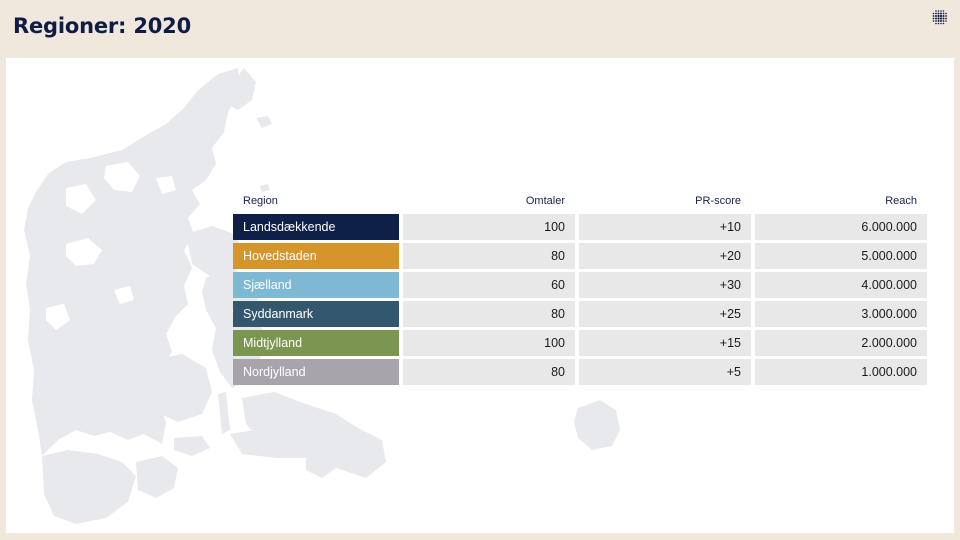 This screenshot has width=960, height=540. I want to click on table-row: Landsdækkende 100 +10 6.000.000, so click(580, 227).